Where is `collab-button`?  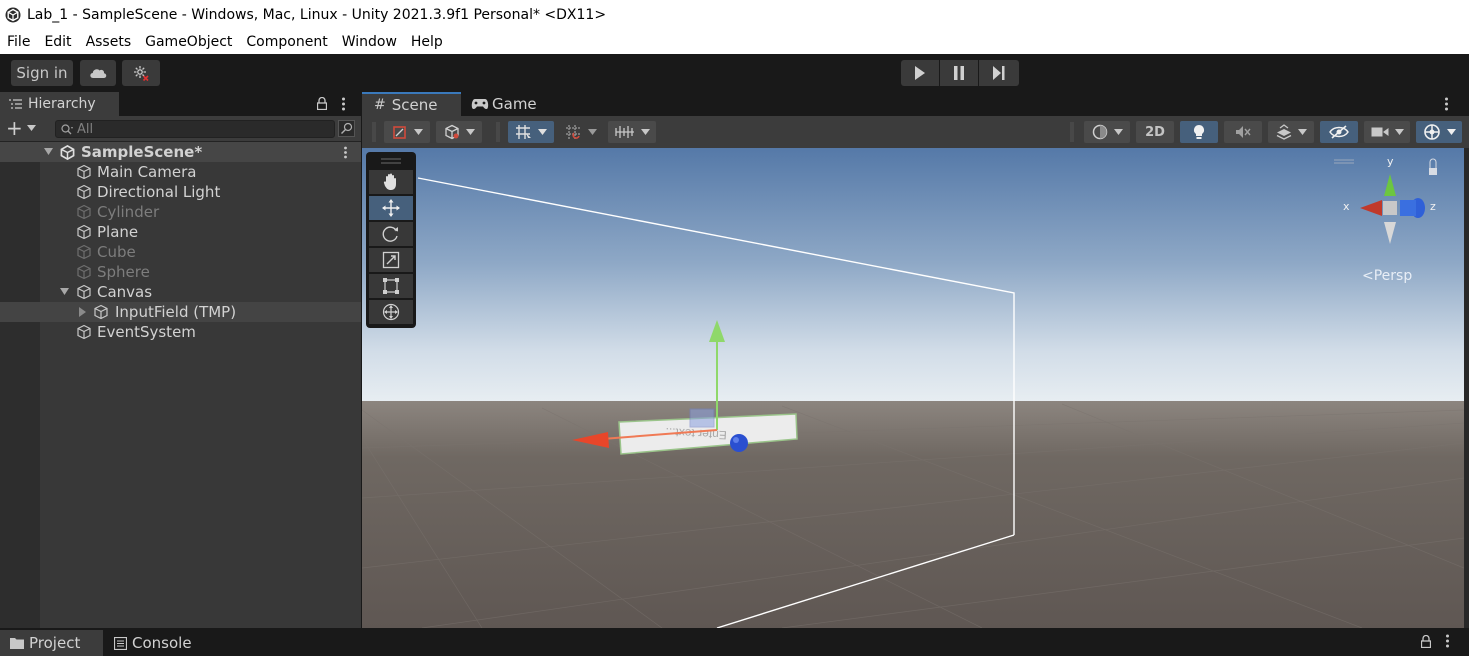 collab-button is located at coordinates (141, 73).